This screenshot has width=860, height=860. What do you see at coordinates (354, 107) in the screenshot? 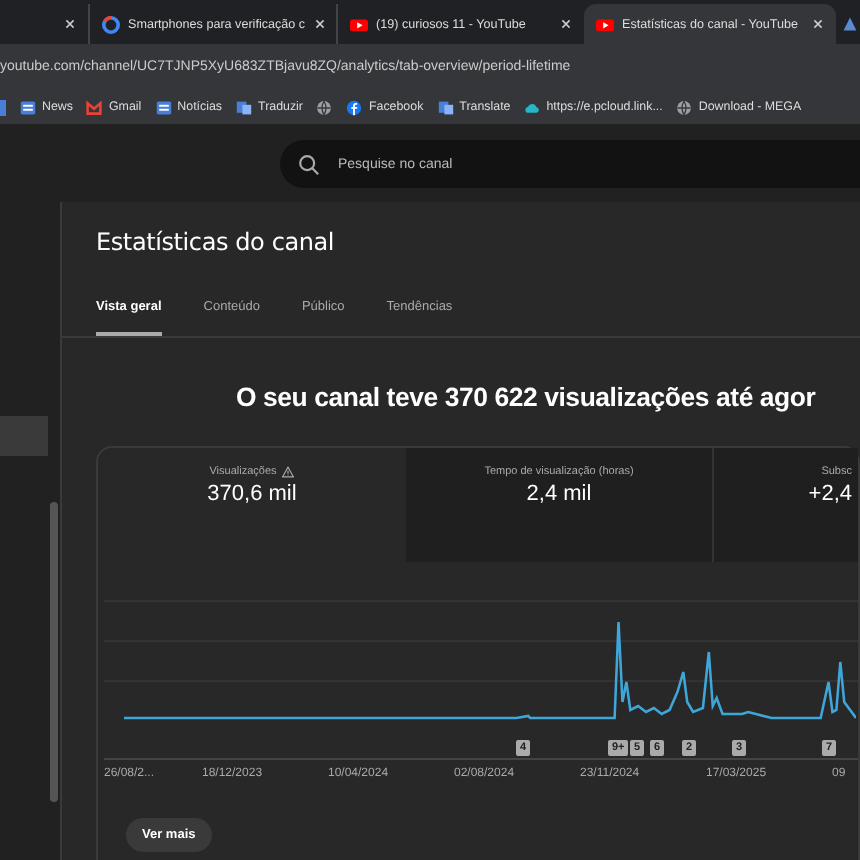
I see `facebook-icon` at bounding box center [354, 107].